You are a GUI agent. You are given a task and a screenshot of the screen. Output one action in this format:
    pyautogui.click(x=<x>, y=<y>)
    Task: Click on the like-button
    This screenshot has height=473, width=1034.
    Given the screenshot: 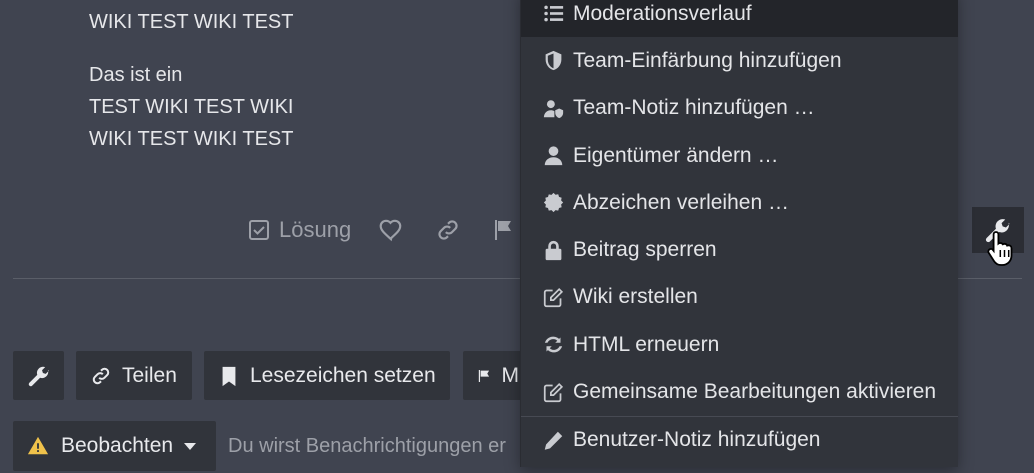 What is the action you would take?
    pyautogui.click(x=391, y=230)
    